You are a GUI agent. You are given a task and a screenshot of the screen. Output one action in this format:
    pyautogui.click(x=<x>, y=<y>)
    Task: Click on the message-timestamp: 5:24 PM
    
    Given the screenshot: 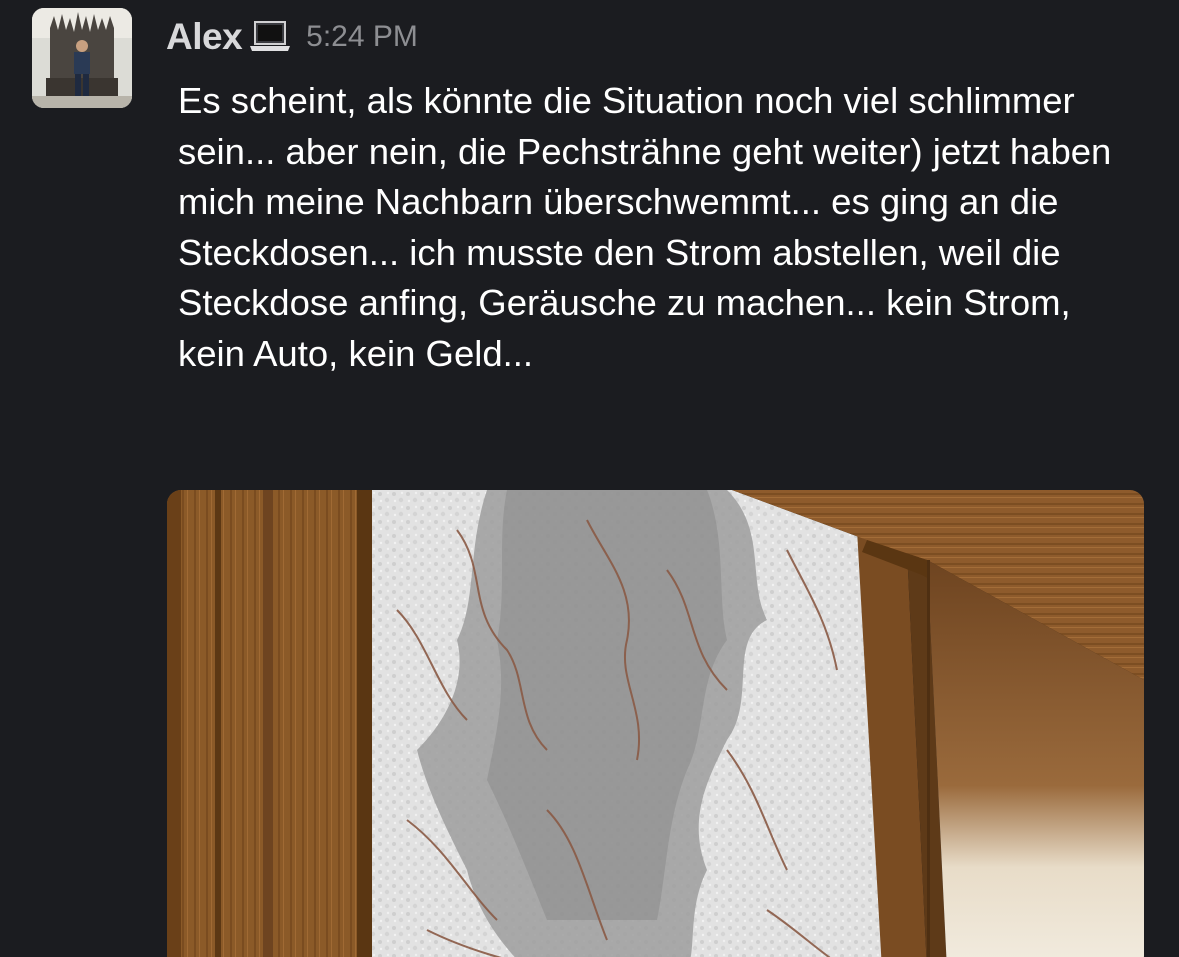 What is the action you would take?
    pyautogui.click(x=362, y=36)
    